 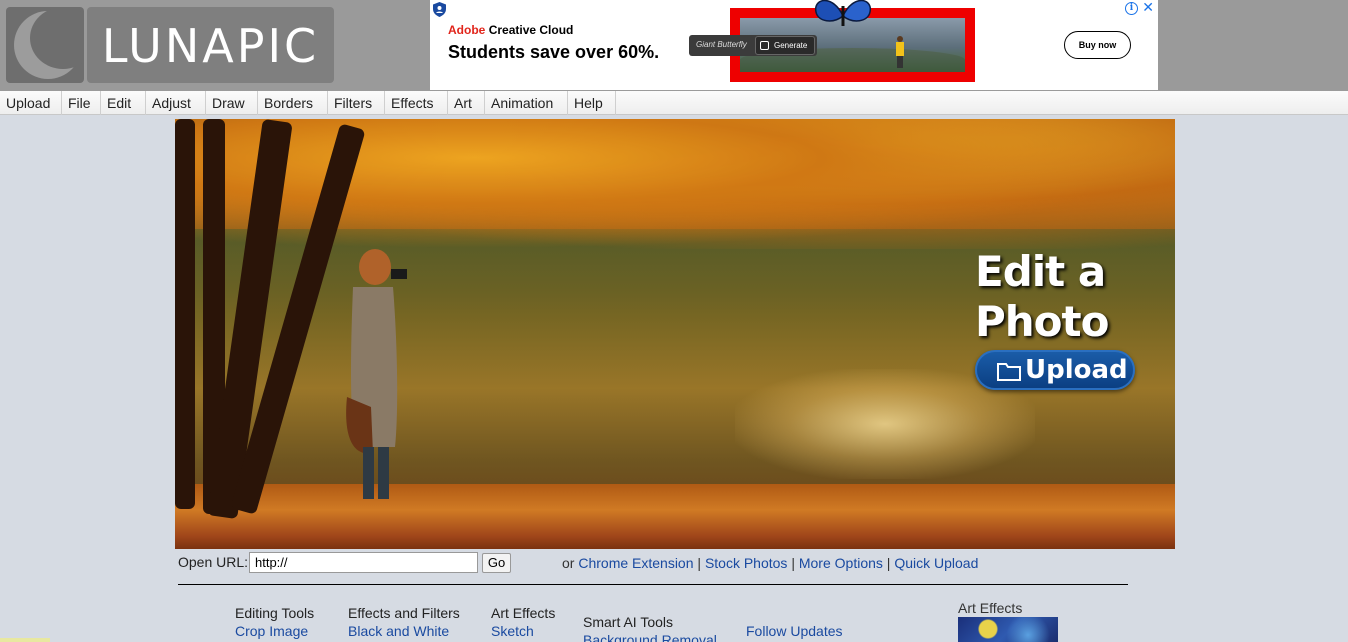 What do you see at coordinates (293, 103) in the screenshot?
I see `menu-borders: Borders` at bounding box center [293, 103].